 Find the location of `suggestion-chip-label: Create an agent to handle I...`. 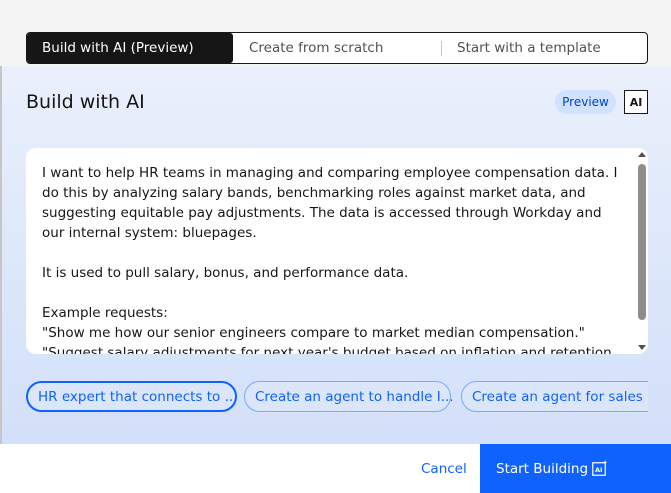

suggestion-chip-label: Create an agent to handle I... is located at coordinates (354, 396).